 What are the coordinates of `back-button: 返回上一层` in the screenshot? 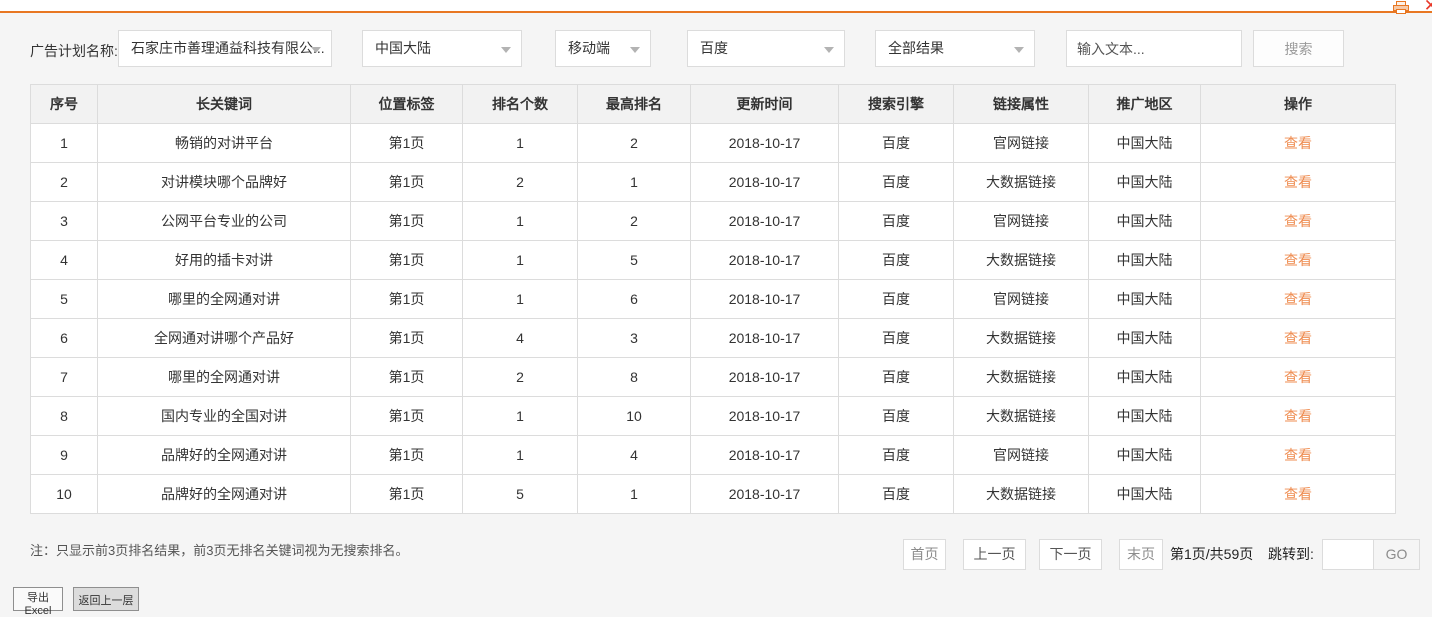 It's located at (106, 599).